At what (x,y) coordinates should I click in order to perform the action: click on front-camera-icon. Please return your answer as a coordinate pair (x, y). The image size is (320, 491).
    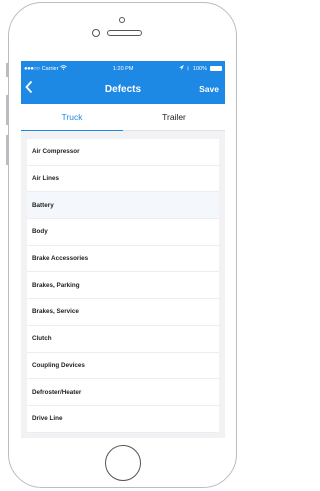
    Looking at the image, I should click on (96, 33).